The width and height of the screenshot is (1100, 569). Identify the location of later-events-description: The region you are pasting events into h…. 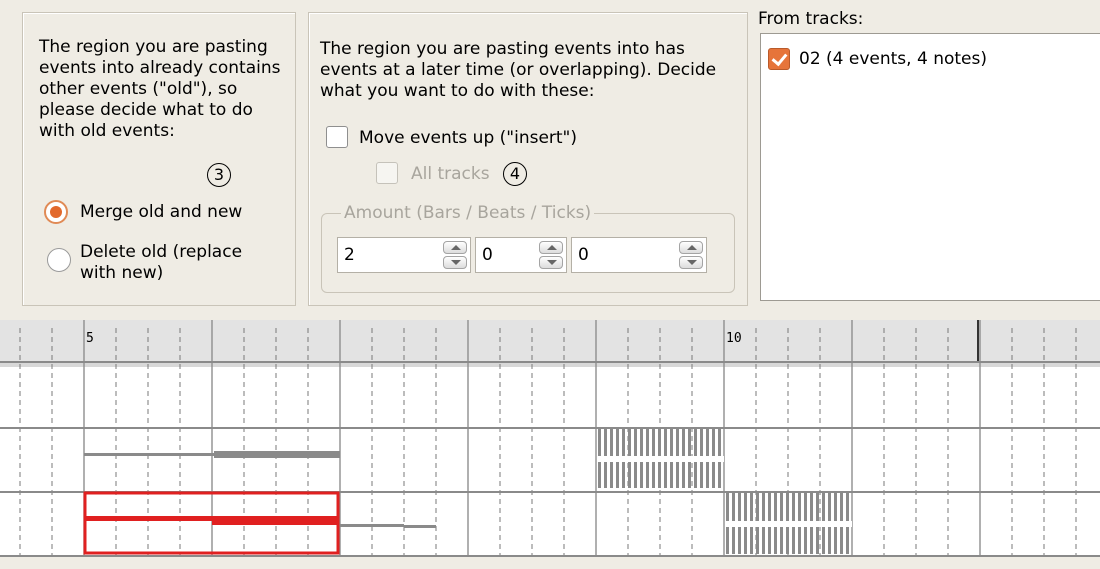
(518, 70).